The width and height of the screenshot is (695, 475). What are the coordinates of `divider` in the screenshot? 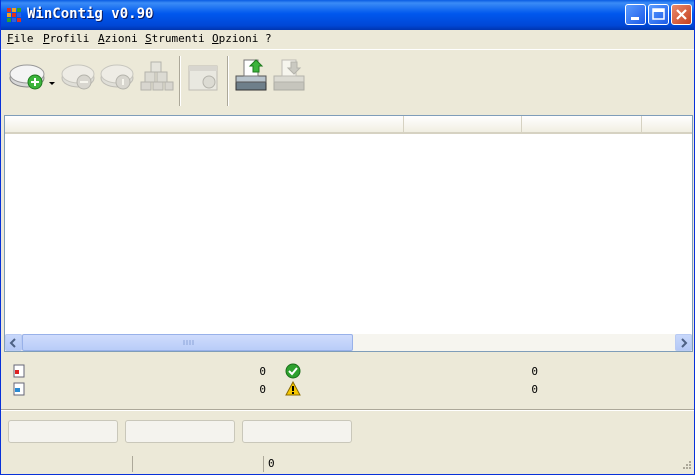 It's located at (347, 410).